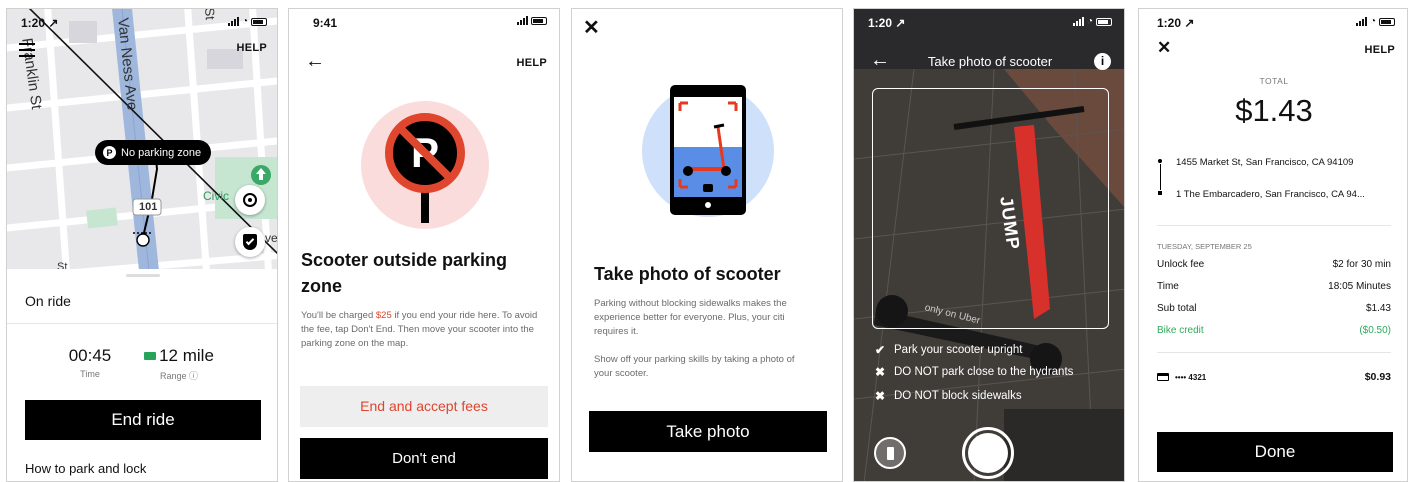  What do you see at coordinates (1191, 377) in the screenshot?
I see `card-number: •••• 4321` at bounding box center [1191, 377].